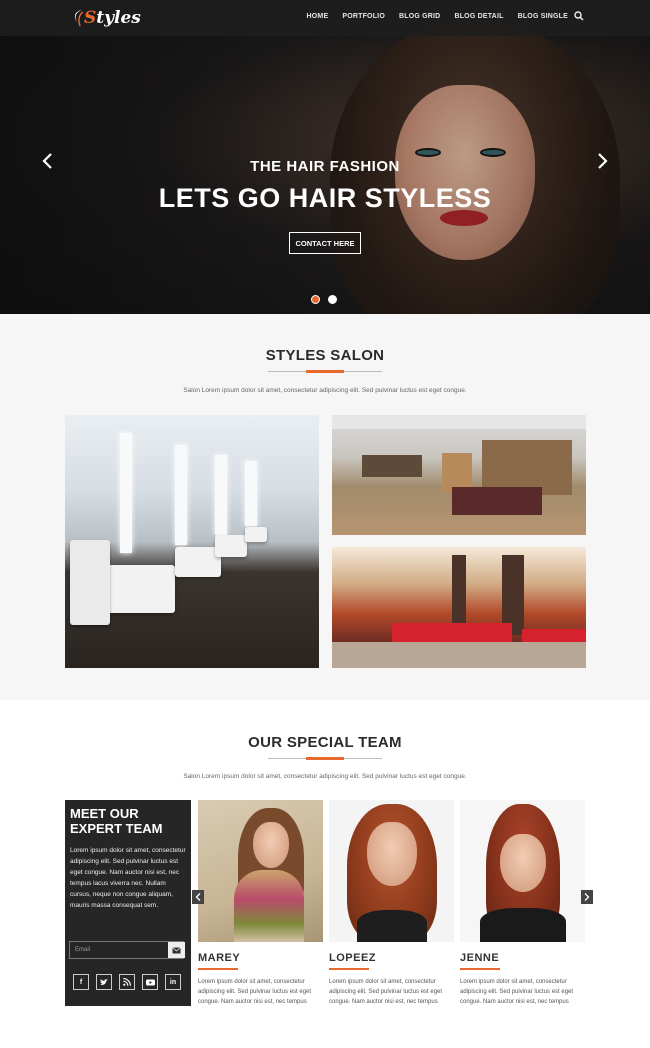  I want to click on nav-blog-detail: BLOG DETAIL, so click(478, 16).